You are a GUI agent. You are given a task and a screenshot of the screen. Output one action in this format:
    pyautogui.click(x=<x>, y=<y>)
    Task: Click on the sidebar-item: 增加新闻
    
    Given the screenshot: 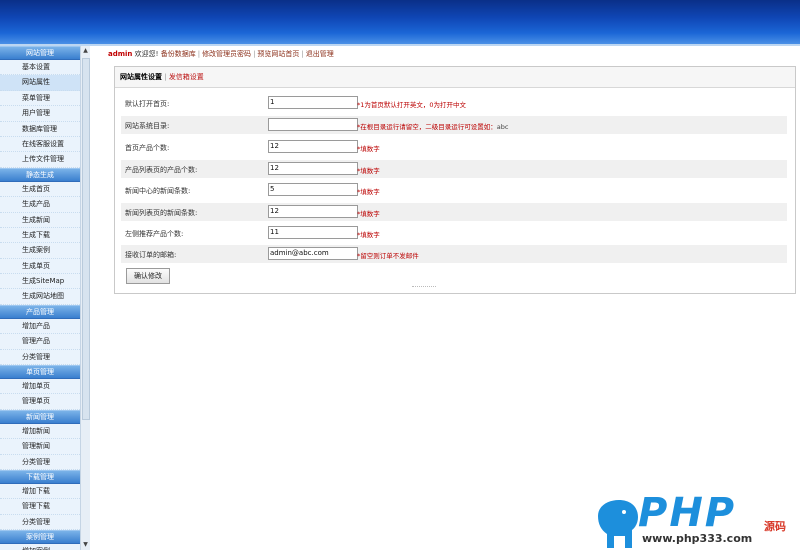 What is the action you would take?
    pyautogui.click(x=40, y=432)
    